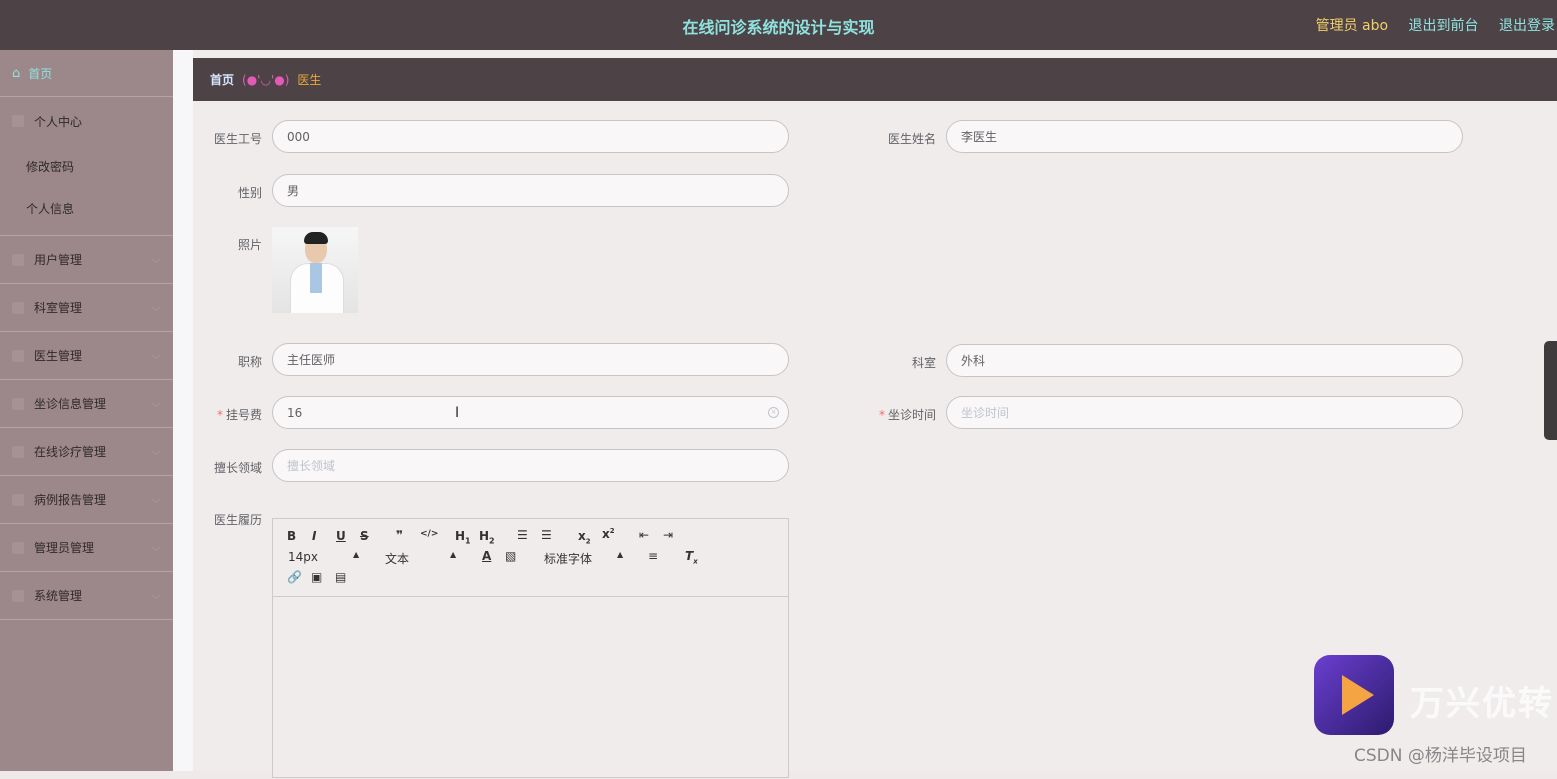 This screenshot has height=779, width=1557. I want to click on sidebar-item-label: 医生管理, so click(58, 356).